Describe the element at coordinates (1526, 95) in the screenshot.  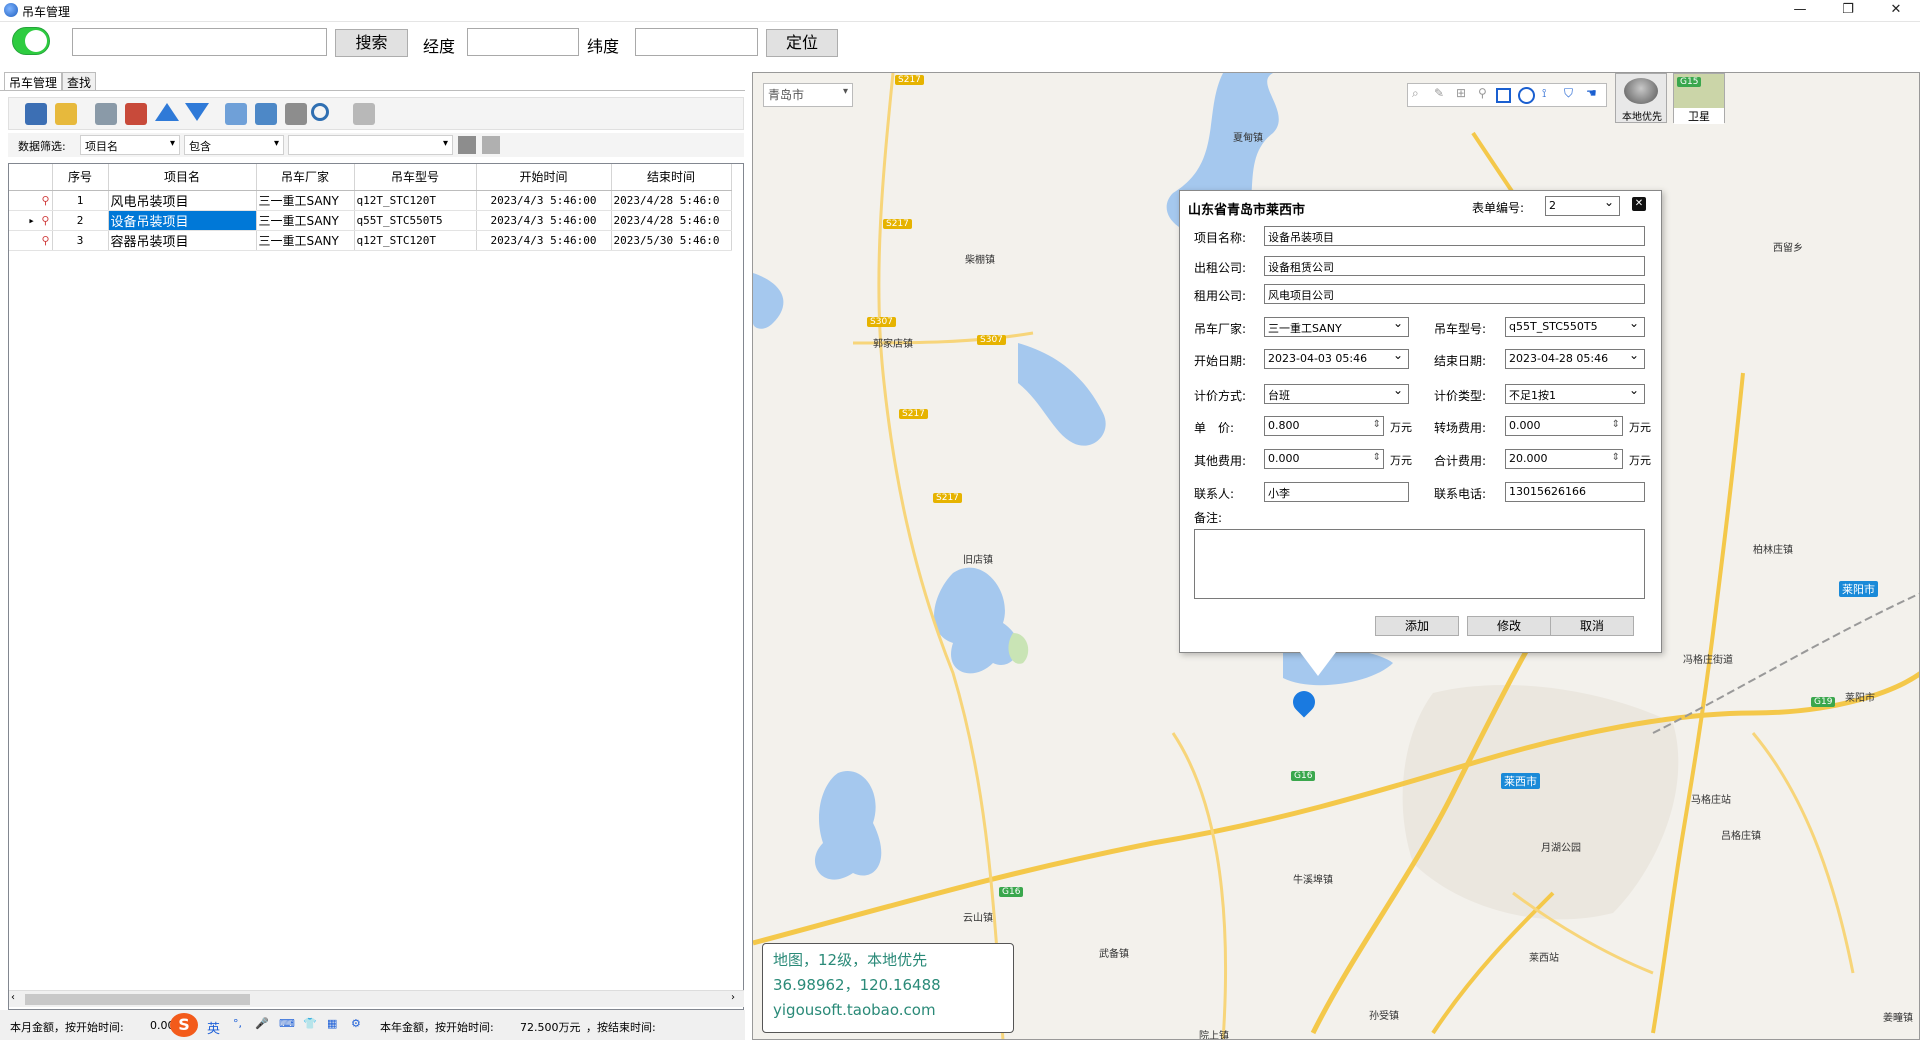
I see `circle-icon` at that location.